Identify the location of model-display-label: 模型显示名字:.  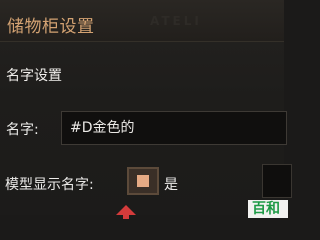
(49, 185).